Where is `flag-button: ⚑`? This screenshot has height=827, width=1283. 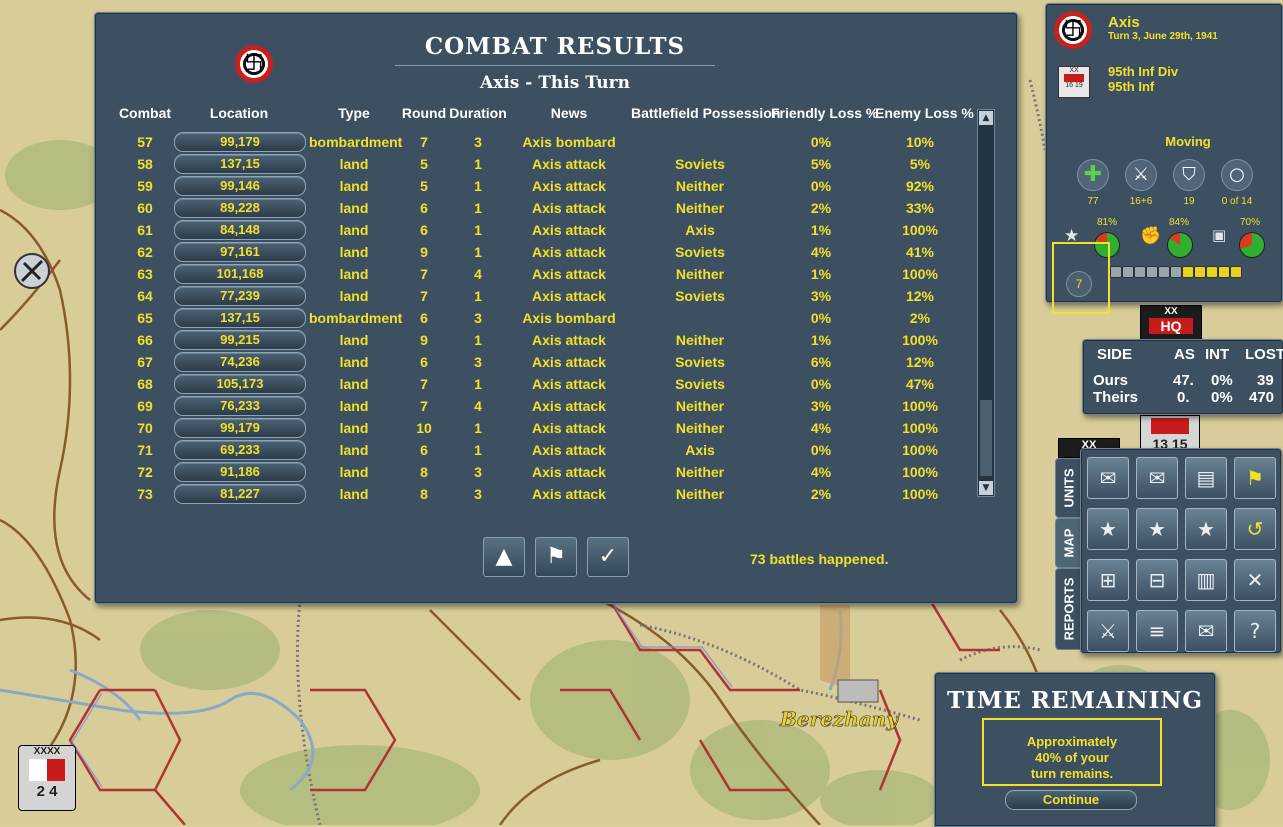
flag-button: ⚑ is located at coordinates (556, 557).